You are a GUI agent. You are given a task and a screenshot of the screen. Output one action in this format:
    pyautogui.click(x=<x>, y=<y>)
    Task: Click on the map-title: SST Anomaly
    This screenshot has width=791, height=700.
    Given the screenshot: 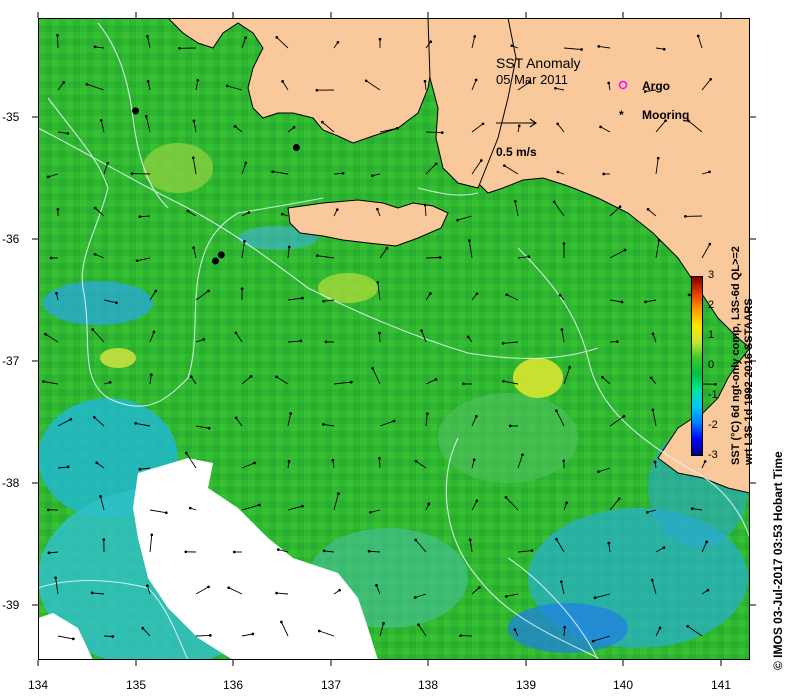 What is the action you would take?
    pyautogui.click(x=538, y=63)
    